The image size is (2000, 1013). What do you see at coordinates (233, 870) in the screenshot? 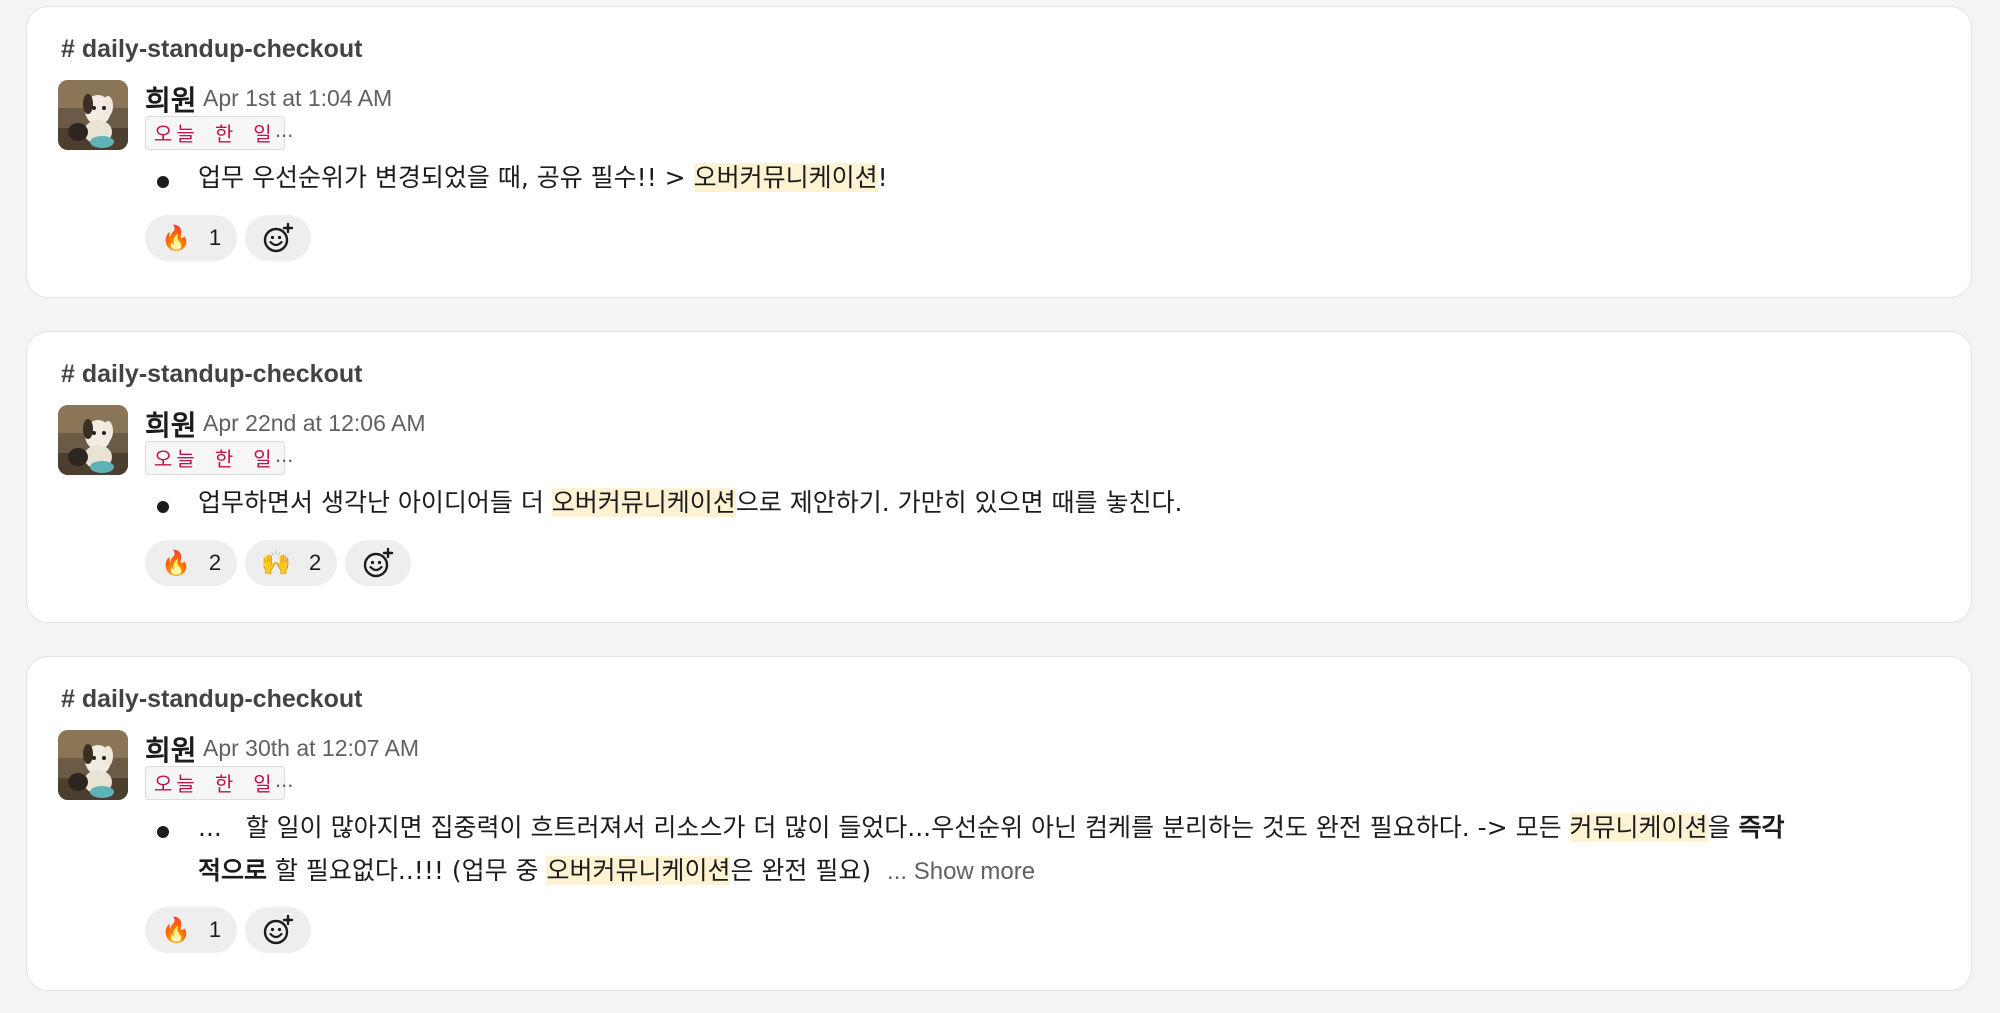
I see `bold-text: 적으로` at bounding box center [233, 870].